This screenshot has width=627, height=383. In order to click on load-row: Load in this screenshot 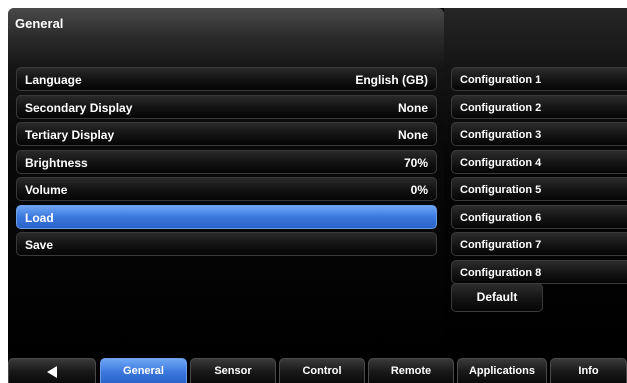, I will do `click(226, 217)`.